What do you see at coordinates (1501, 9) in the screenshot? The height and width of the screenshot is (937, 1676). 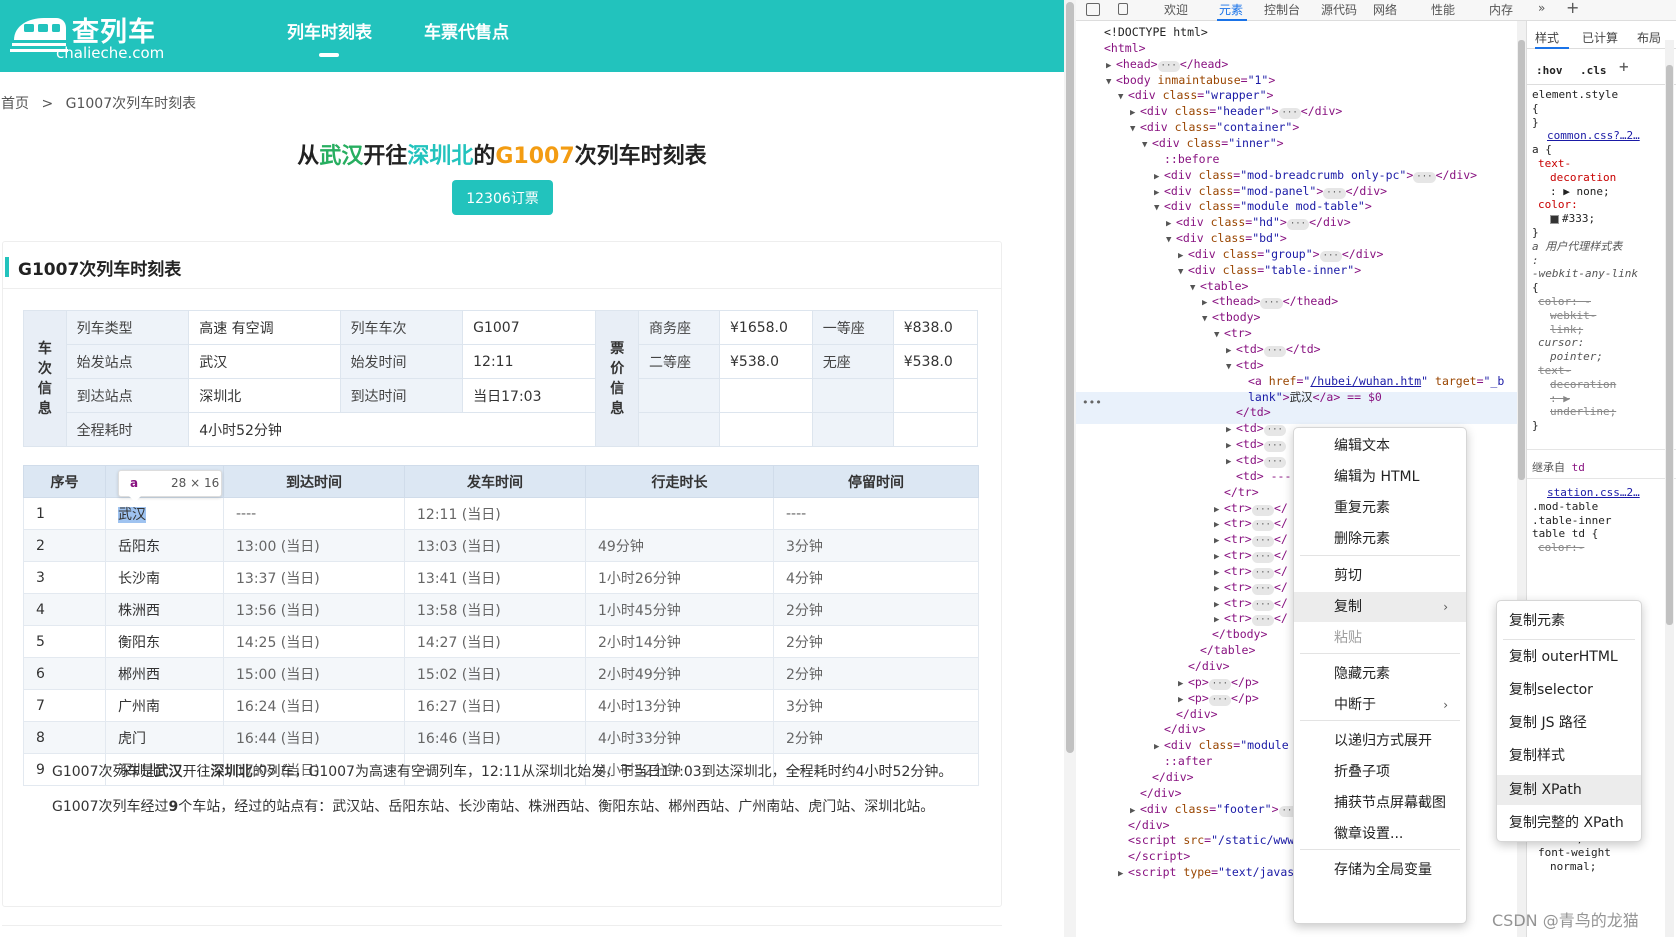 I see `devtools-tab-memory: 内存` at bounding box center [1501, 9].